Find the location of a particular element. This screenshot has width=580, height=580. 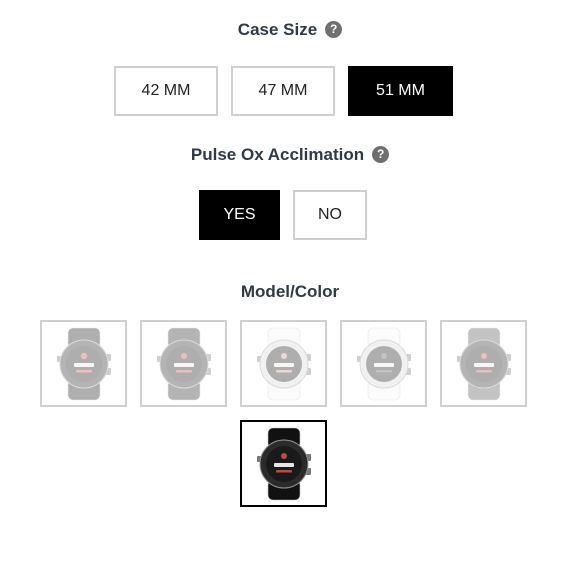

black-watch-icon is located at coordinates (83, 363).